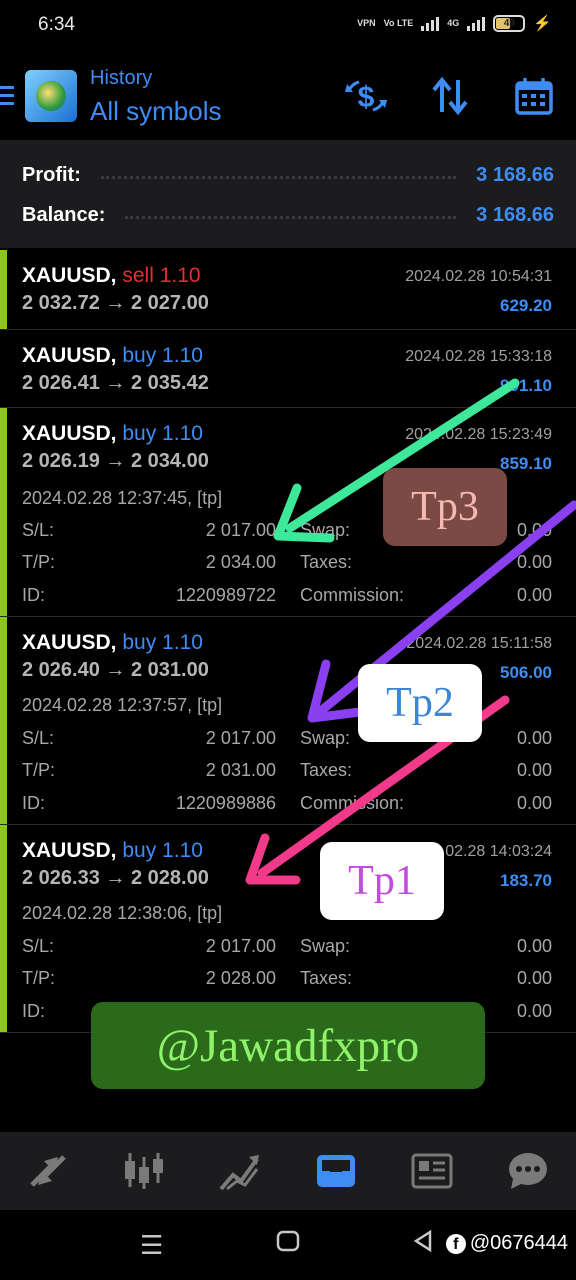  Describe the element at coordinates (144, 1171) in the screenshot. I see `quotes-icon` at that location.